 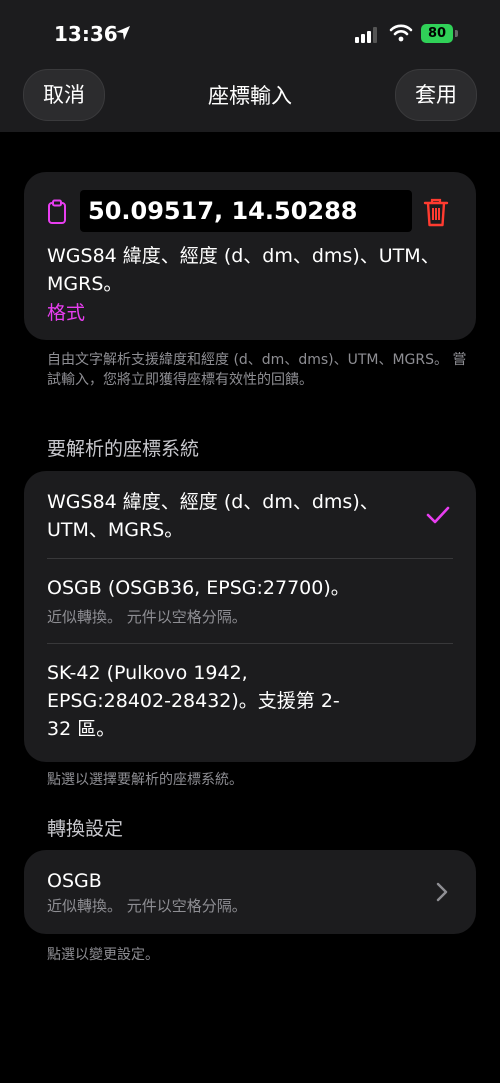 I want to click on conversion-settings-row: OSGB 近似轉換。 元件以空格分隔。, so click(x=250, y=892).